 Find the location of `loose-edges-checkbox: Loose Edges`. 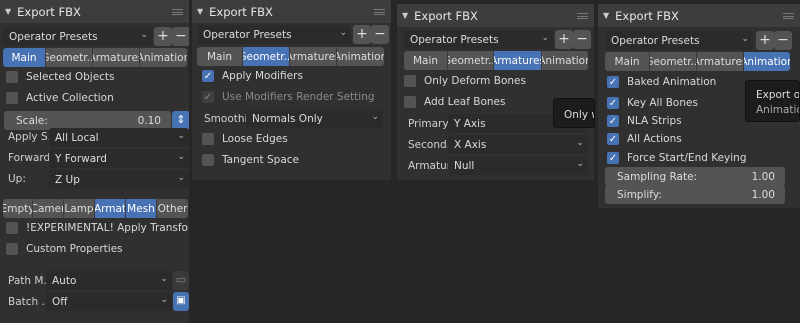

loose-edges-checkbox: Loose Edges is located at coordinates (245, 139).